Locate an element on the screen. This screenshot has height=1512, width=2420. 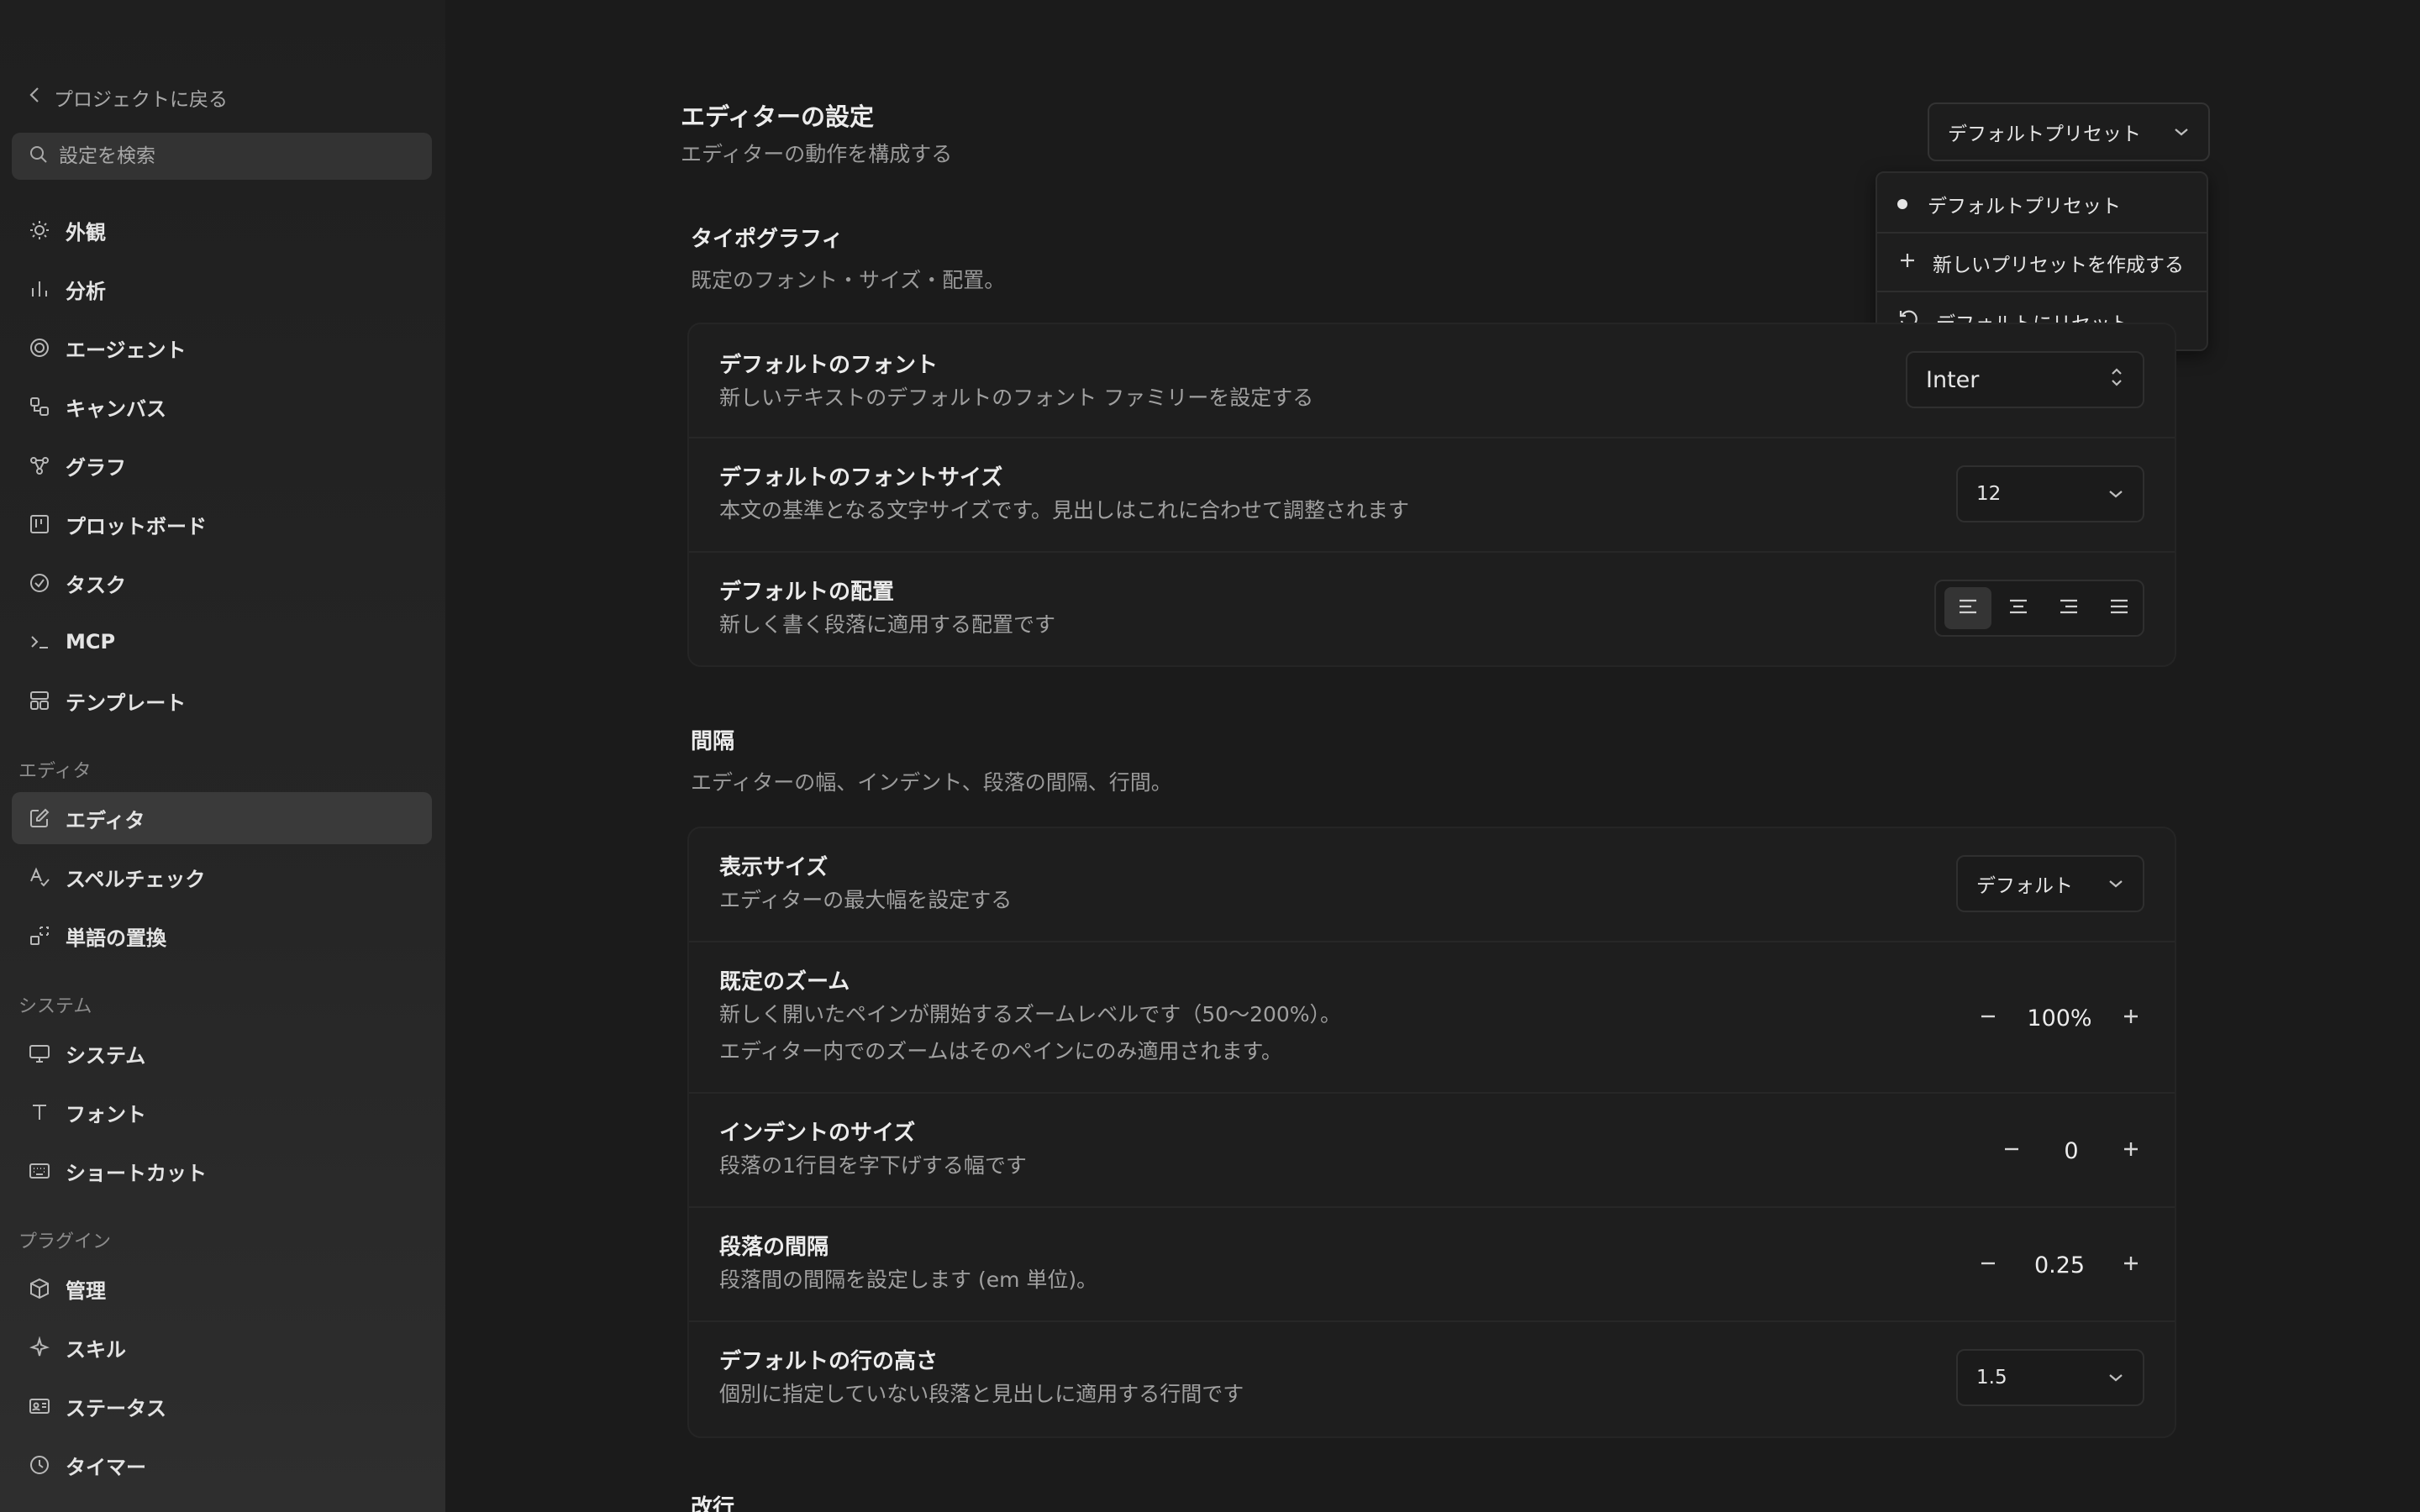
sidebar-item-label: 外観 is located at coordinates (86, 232).